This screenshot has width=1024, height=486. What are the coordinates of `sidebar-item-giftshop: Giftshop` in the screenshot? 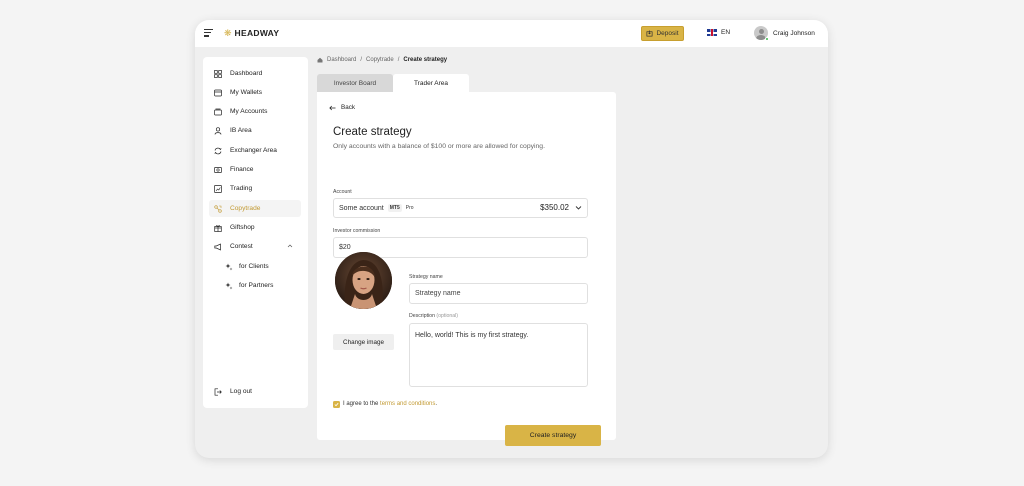 It's located at (255, 227).